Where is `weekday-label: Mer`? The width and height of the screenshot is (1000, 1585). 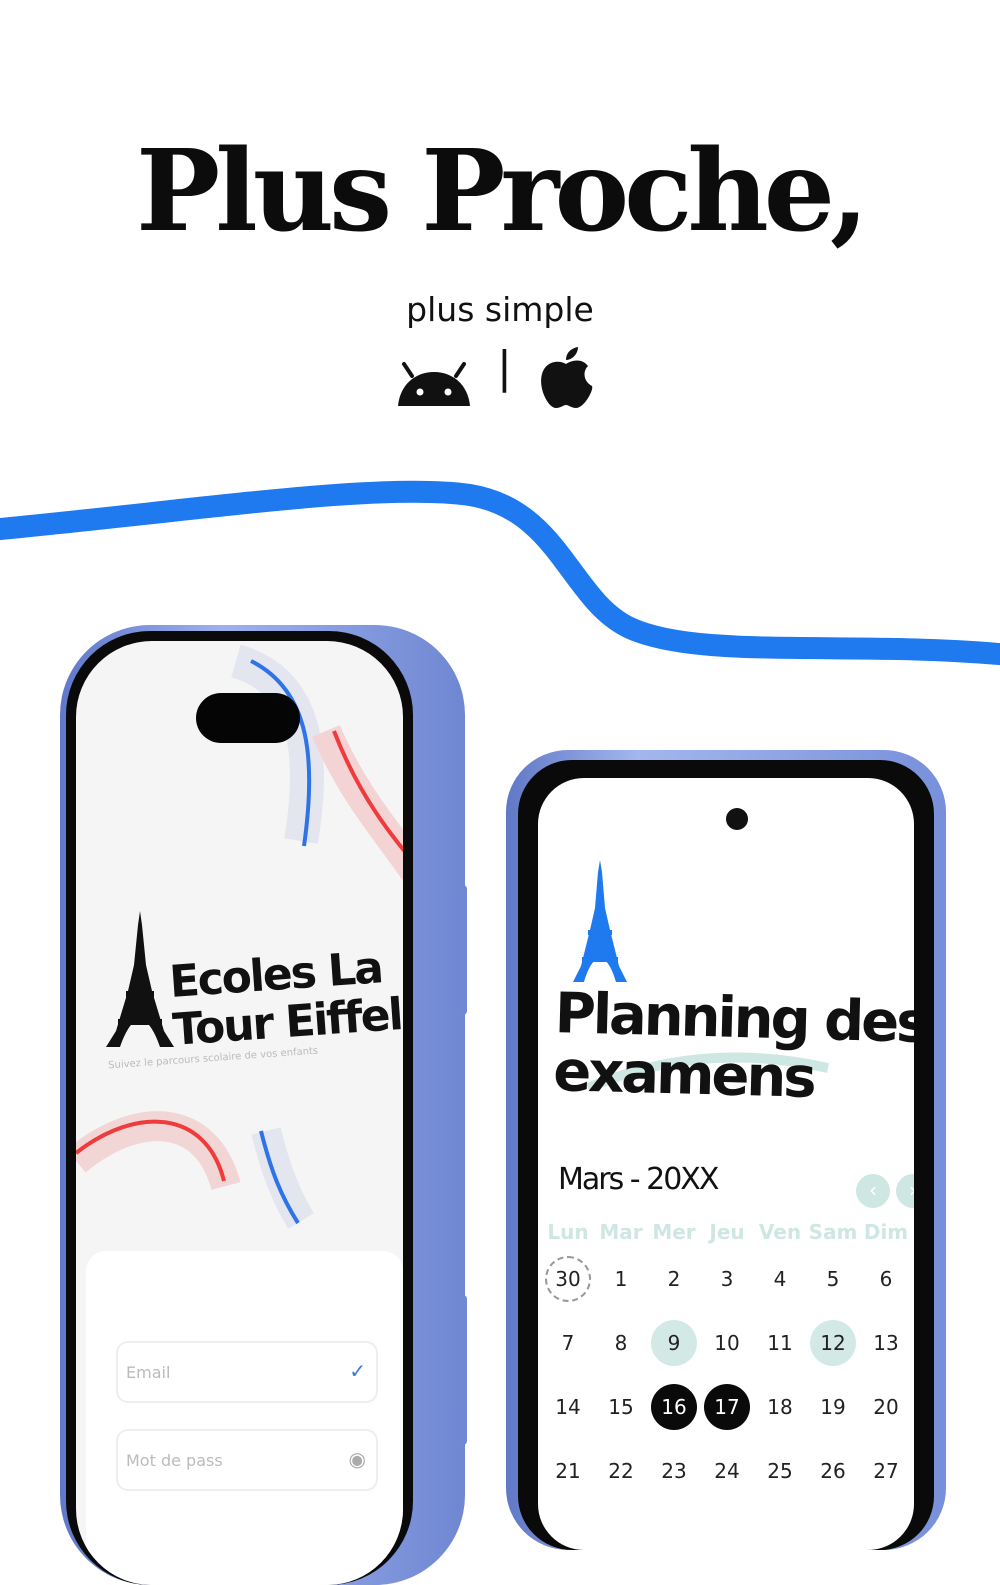 weekday-label: Mer is located at coordinates (674, 1232).